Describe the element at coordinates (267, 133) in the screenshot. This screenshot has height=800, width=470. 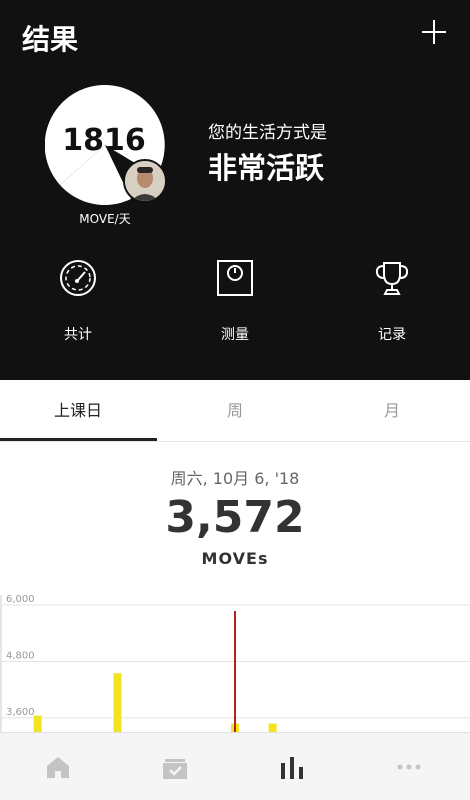
I see `lifestyle-label: 您的生活方式是` at that location.